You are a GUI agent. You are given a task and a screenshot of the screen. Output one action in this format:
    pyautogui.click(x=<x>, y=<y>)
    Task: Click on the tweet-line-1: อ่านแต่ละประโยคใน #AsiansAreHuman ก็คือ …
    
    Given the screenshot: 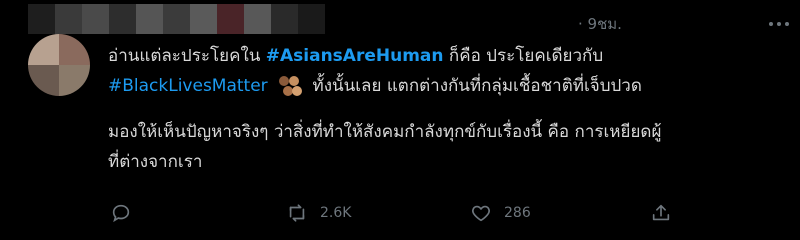 What is the action you would take?
    pyautogui.click(x=448, y=56)
    